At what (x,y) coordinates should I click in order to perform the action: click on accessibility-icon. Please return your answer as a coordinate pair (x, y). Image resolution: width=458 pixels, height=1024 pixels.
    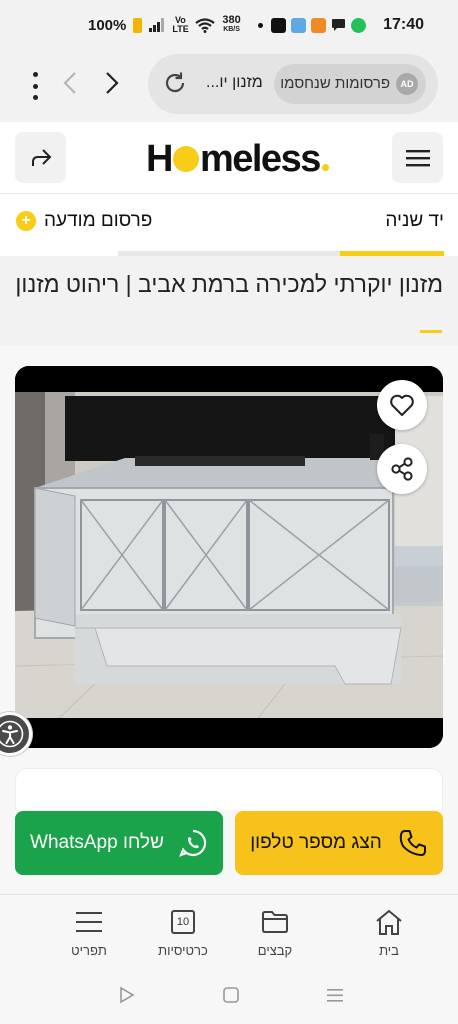
    Looking at the image, I should click on (12, 734).